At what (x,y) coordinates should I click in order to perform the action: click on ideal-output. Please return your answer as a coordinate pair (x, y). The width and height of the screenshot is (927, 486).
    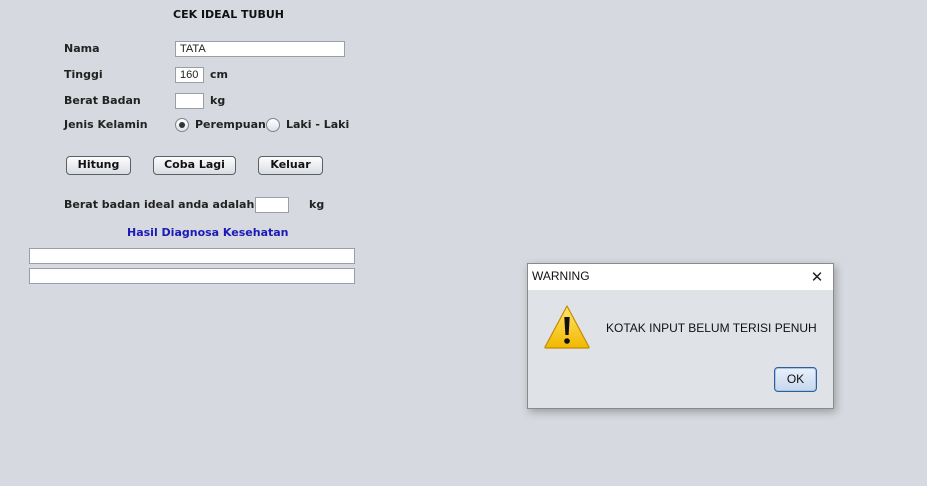
    Looking at the image, I should click on (272, 205).